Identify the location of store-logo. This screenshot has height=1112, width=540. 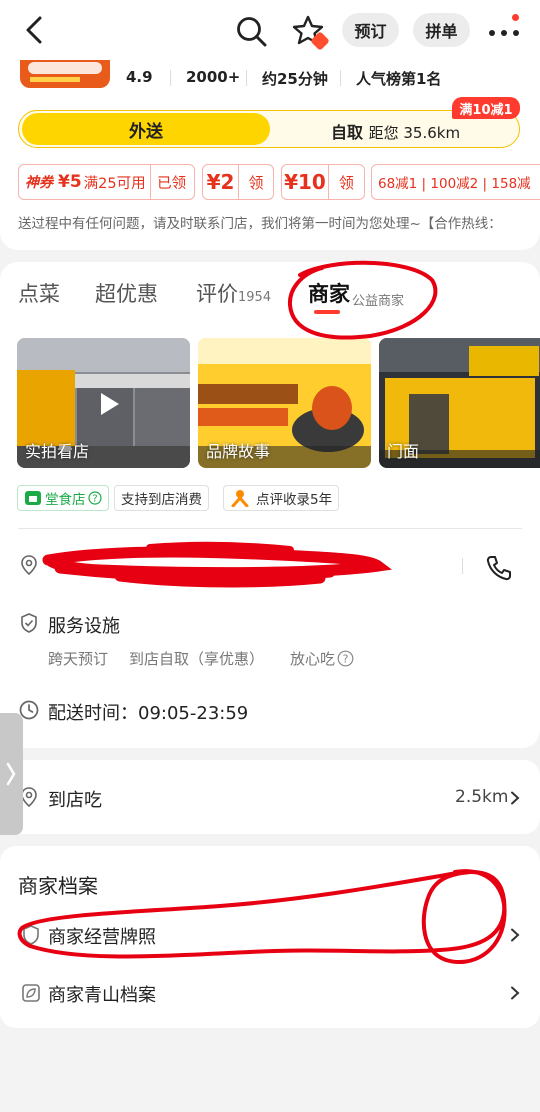
(65, 74).